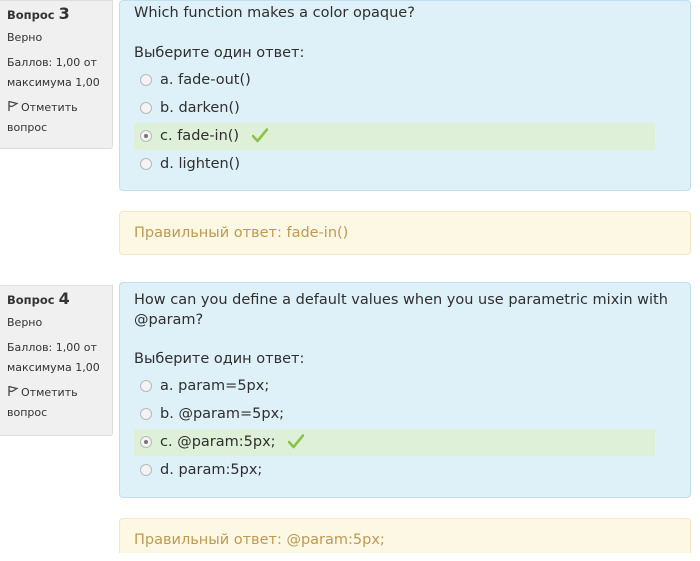 The image size is (700, 561). Describe the element at coordinates (405, 233) in the screenshot. I see `correct-answer-feedback: Правильный ответ: fade-in()` at that location.